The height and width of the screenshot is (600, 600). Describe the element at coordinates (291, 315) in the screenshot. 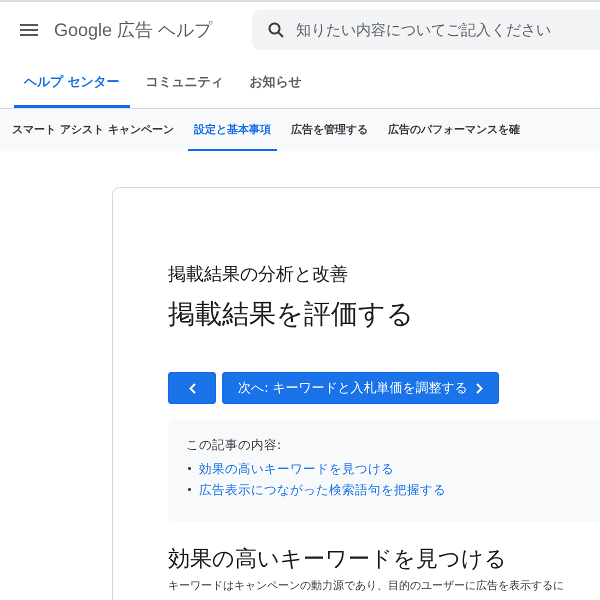

I see `article-title: 掲載結果を評価する` at that location.